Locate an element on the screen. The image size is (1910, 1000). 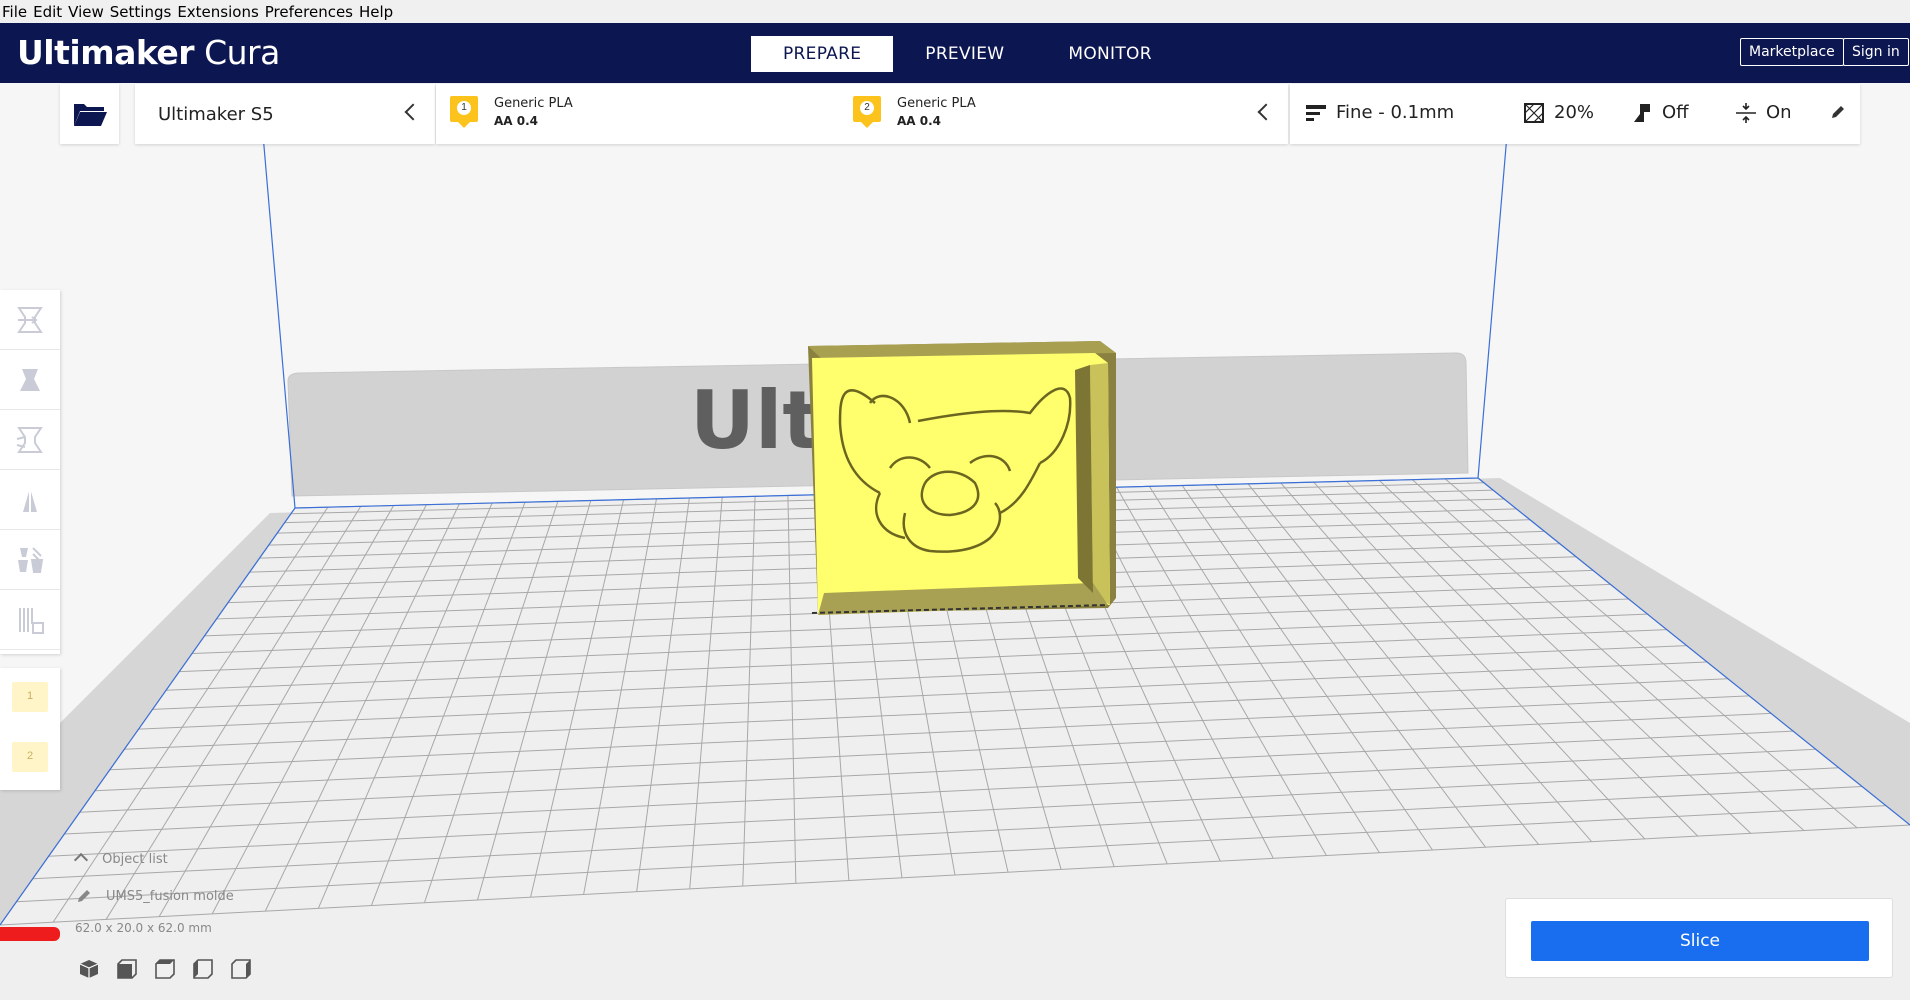
open-file-button is located at coordinates (89, 114).